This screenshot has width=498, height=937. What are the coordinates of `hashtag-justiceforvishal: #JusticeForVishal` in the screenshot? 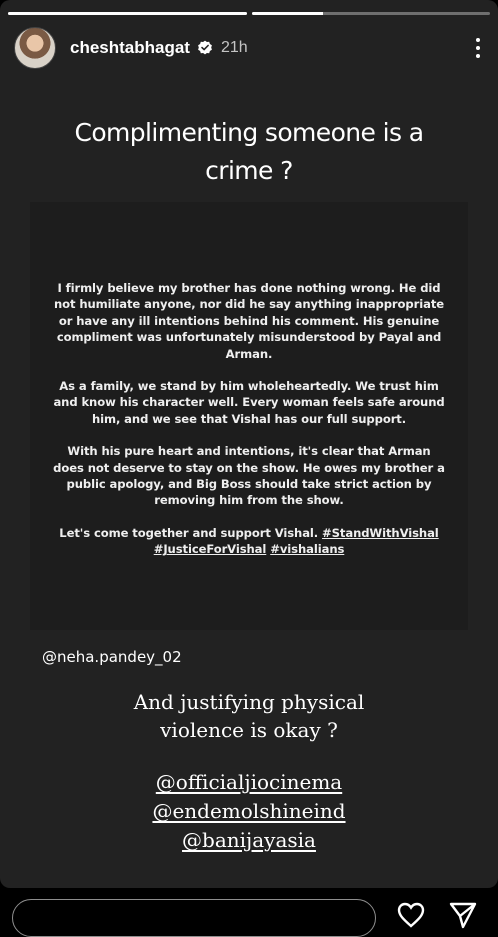 It's located at (210, 549).